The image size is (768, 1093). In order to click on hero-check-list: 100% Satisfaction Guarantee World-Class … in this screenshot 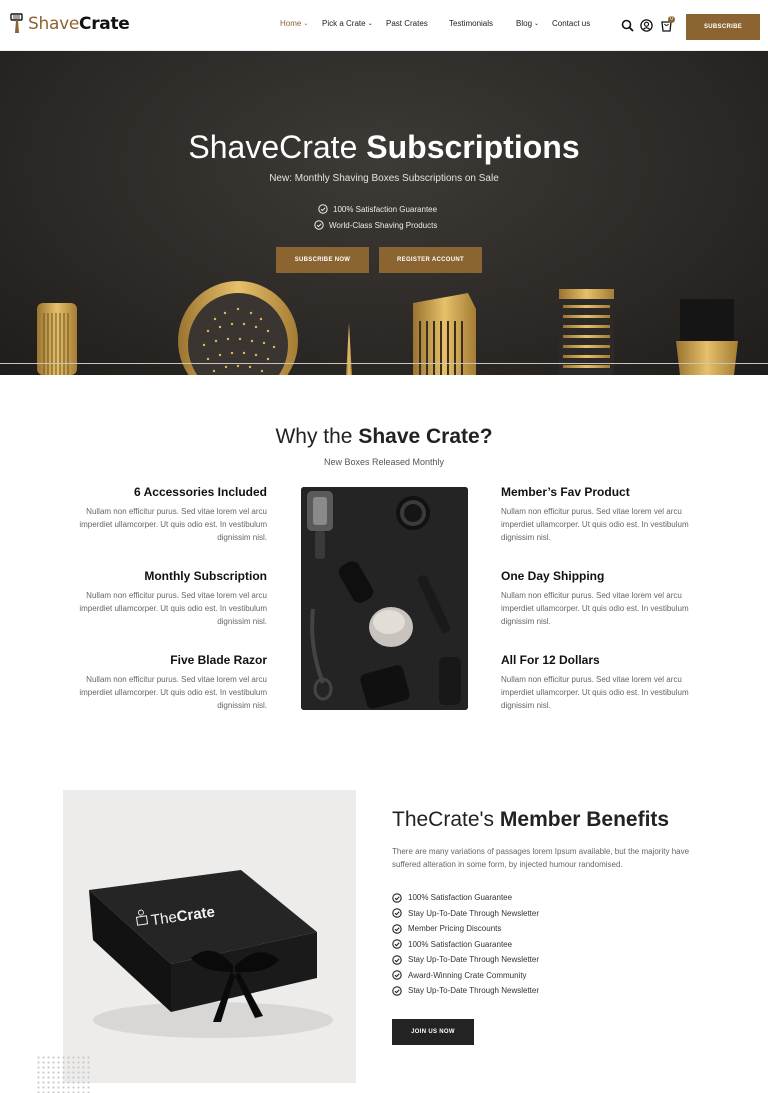, I will do `click(375, 217)`.